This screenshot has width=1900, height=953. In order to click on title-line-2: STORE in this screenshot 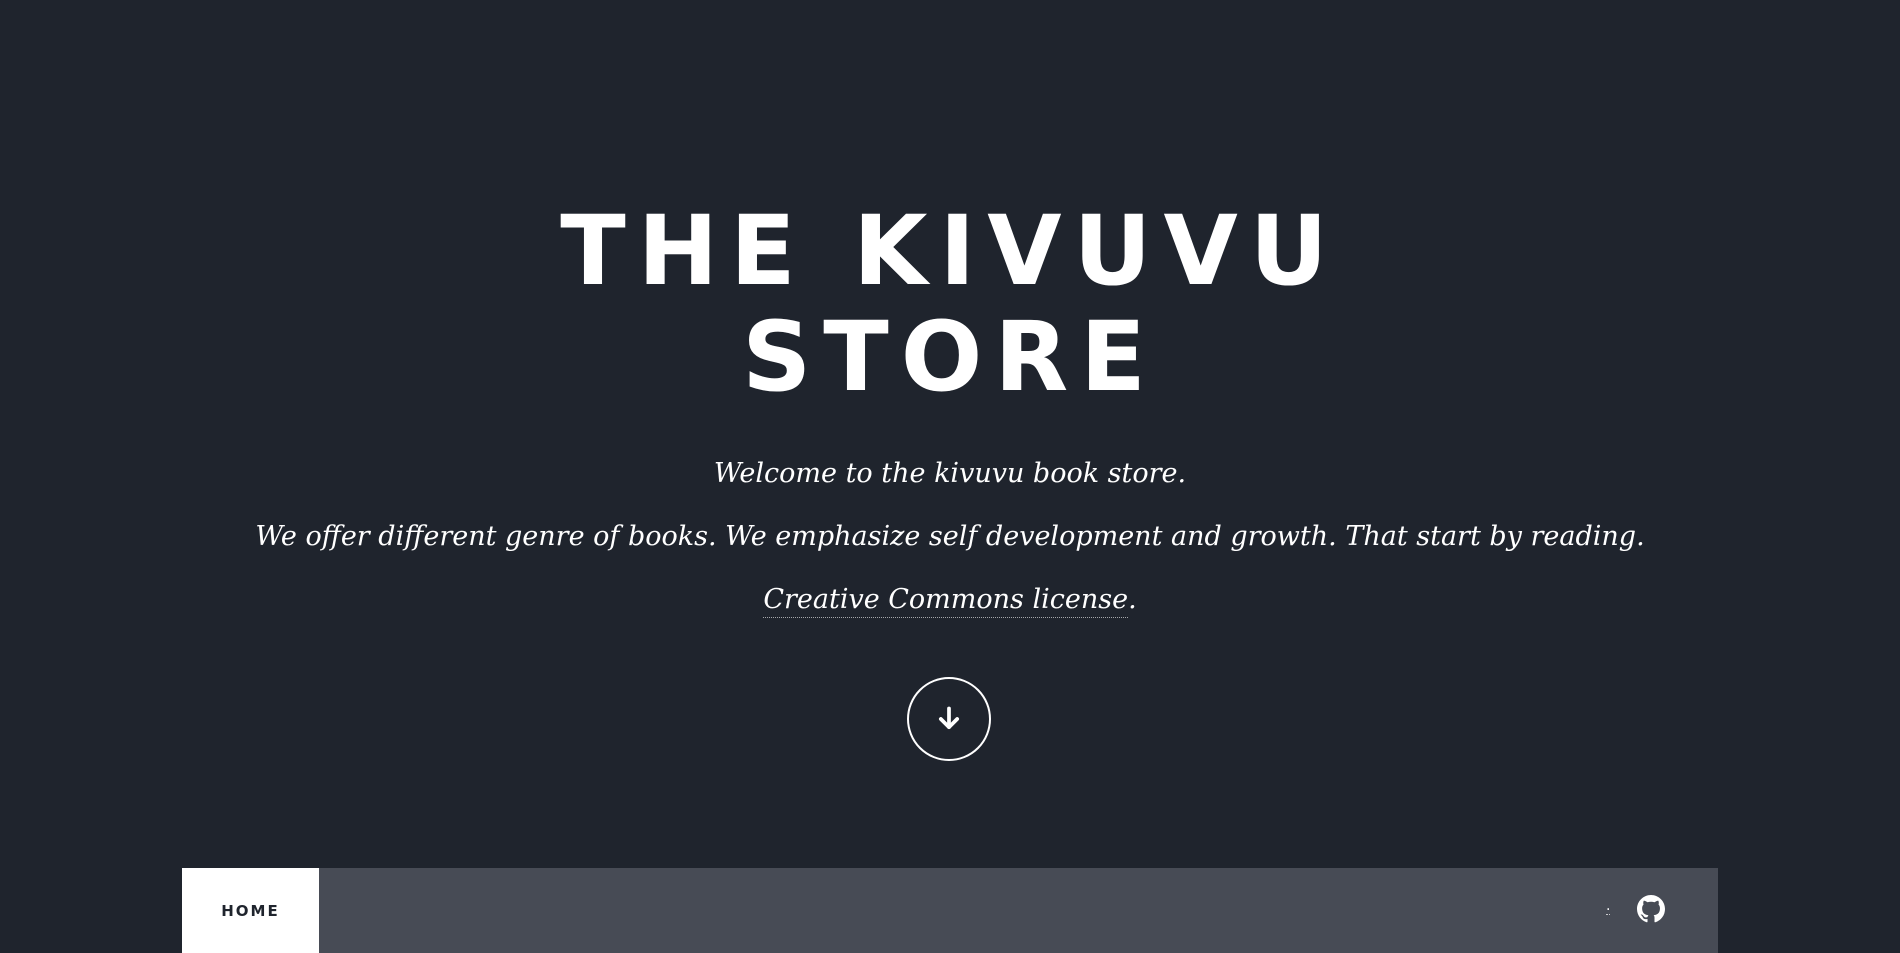, I will do `click(950, 357)`.